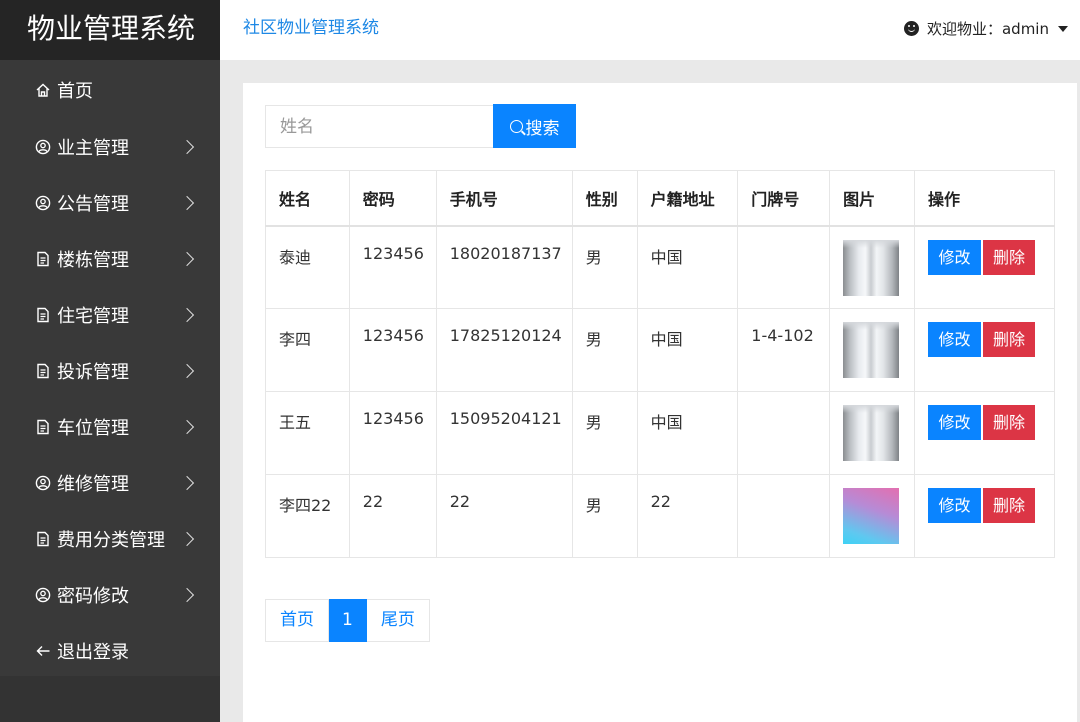 The width and height of the screenshot is (1080, 722). Describe the element at coordinates (110, 30) in the screenshot. I see `brand-title: 物业管理系统` at that location.